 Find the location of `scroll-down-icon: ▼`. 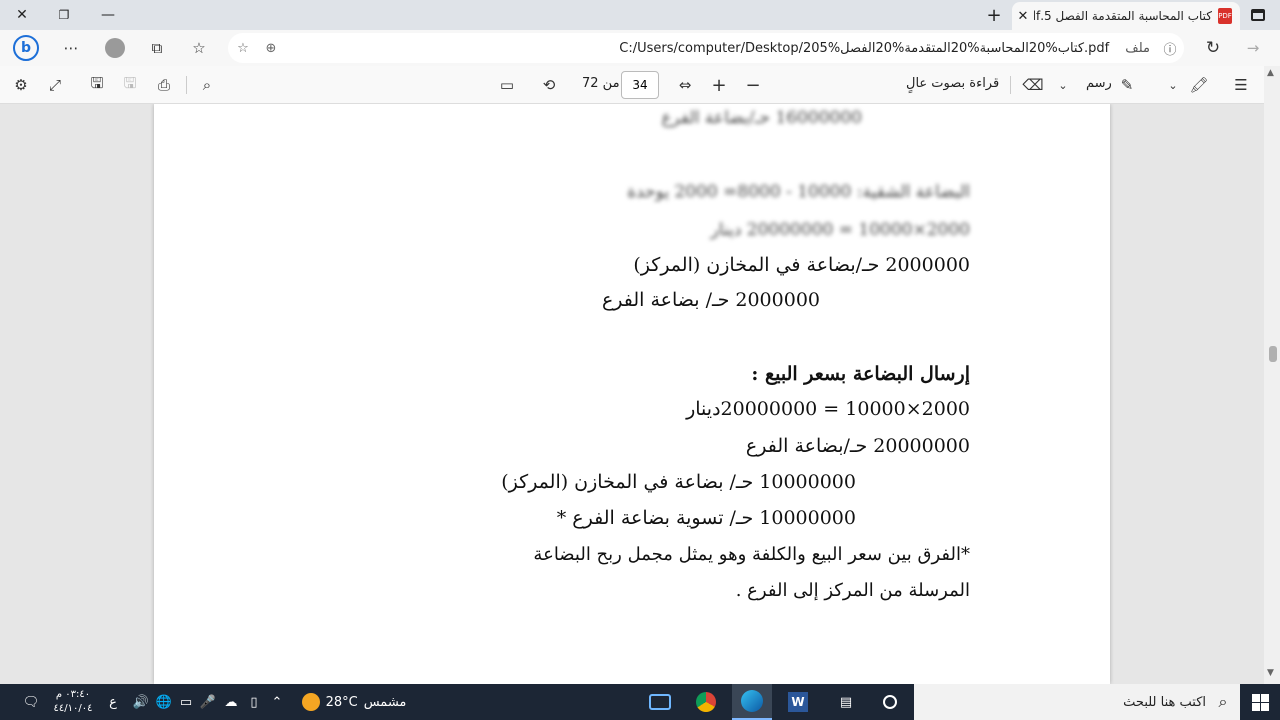

scroll-down-icon: ▼ is located at coordinates (1270, 673).